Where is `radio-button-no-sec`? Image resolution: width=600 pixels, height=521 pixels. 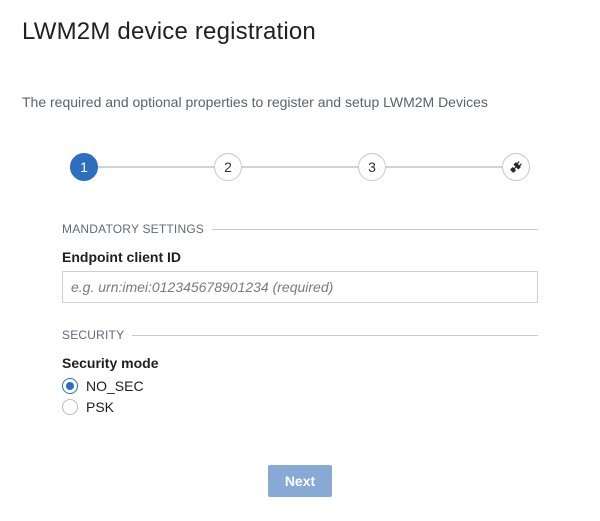 radio-button-no-sec is located at coordinates (70, 386).